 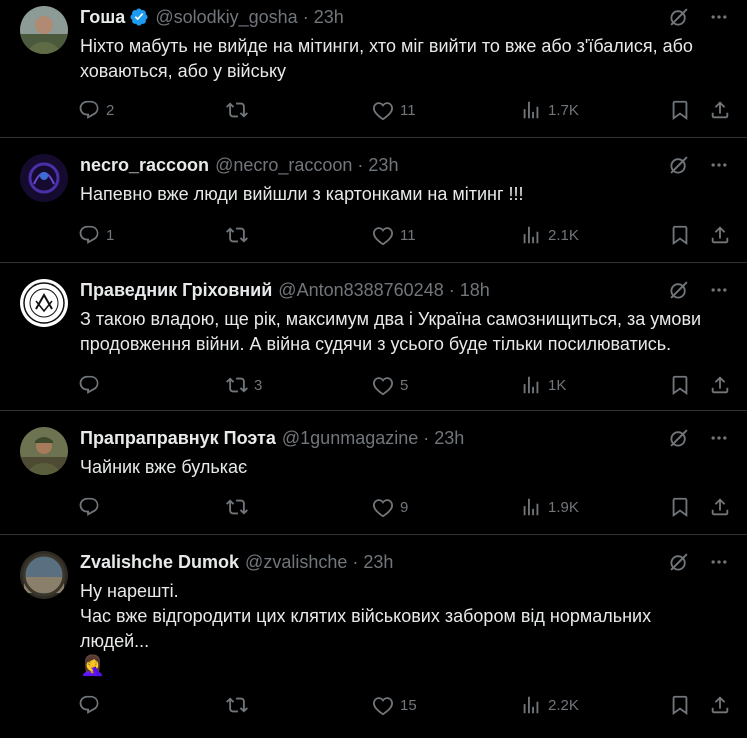 What do you see at coordinates (390, 385) in the screenshot?
I see `like-button: 5` at bounding box center [390, 385].